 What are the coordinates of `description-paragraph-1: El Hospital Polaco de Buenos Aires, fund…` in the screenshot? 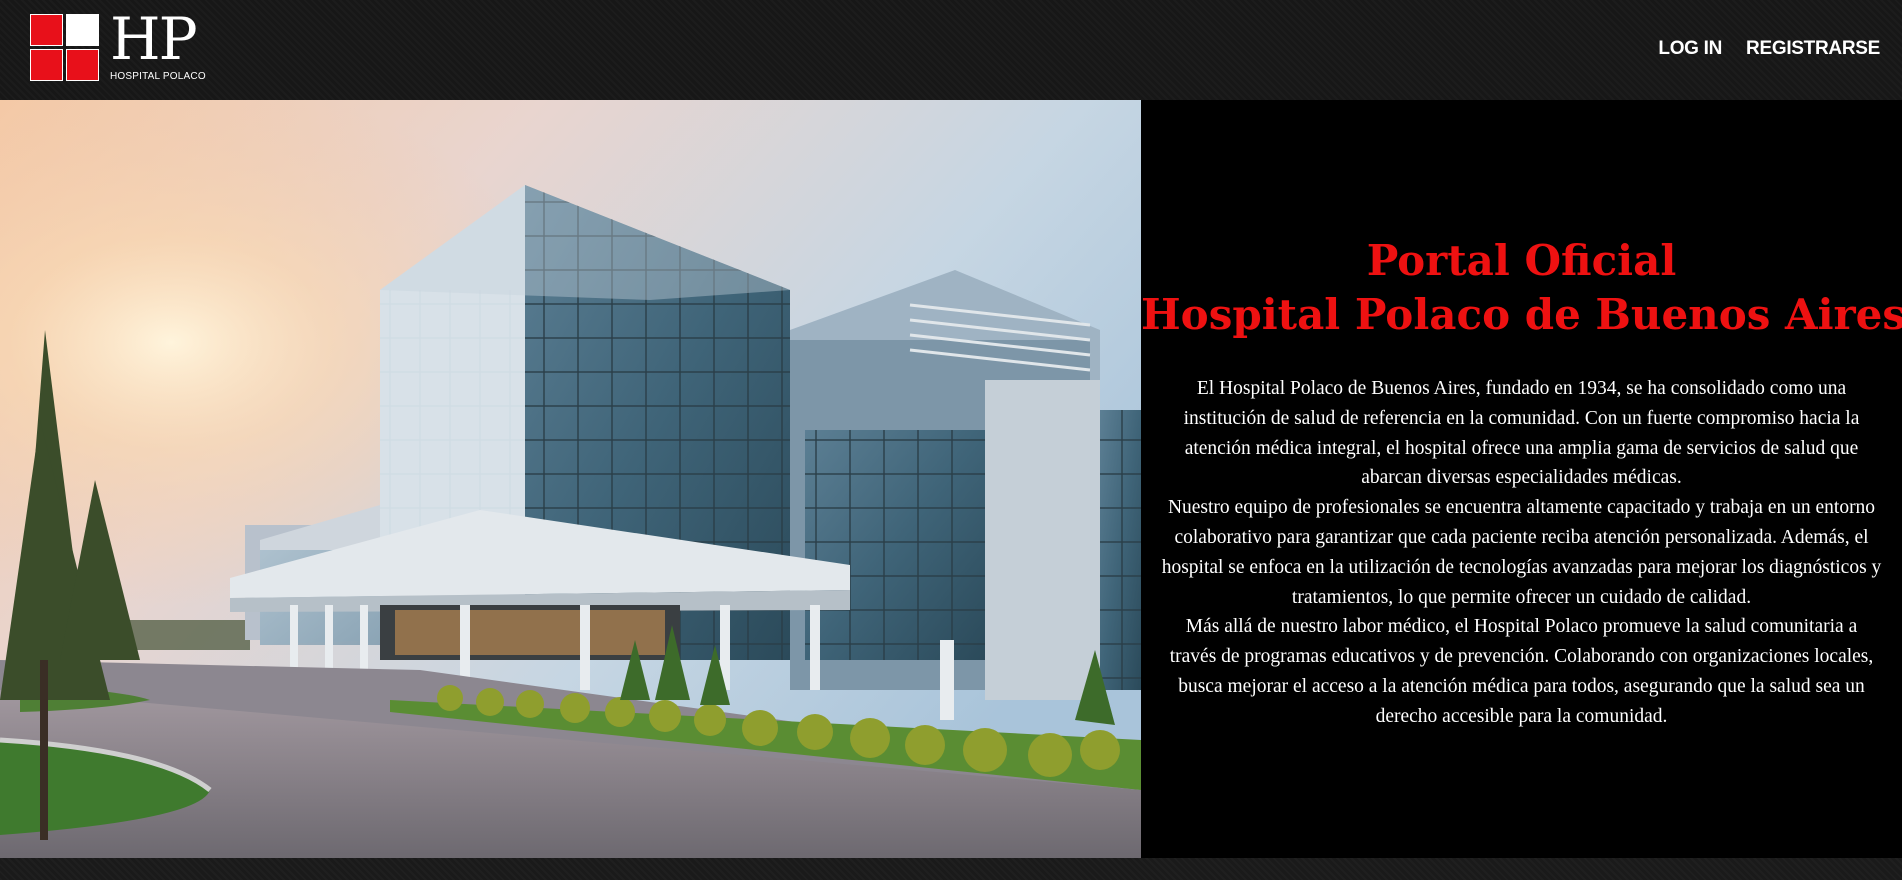 It's located at (1521, 433).